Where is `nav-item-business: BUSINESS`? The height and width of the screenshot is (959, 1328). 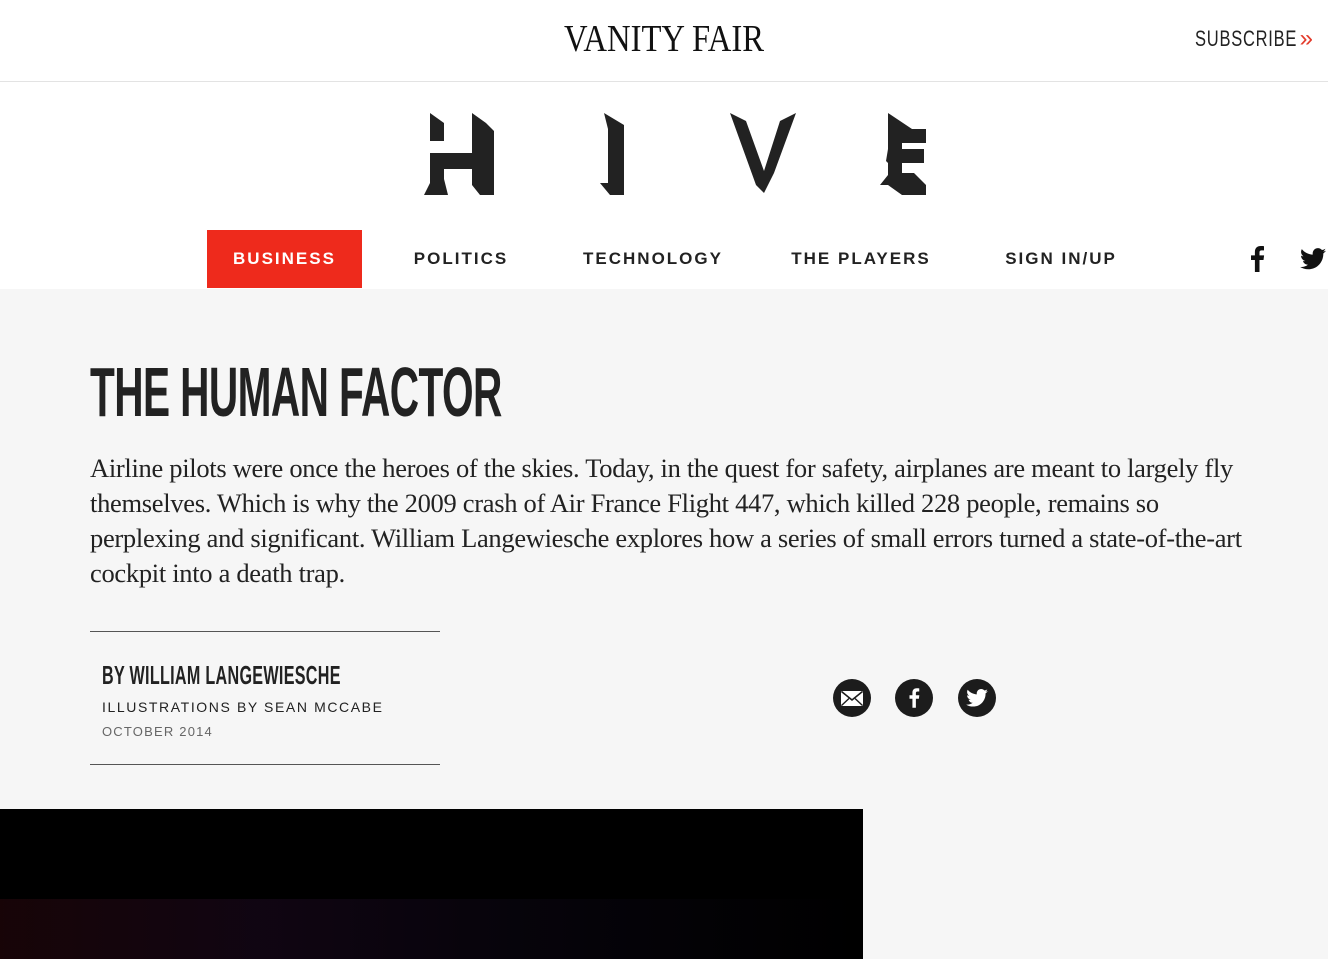 nav-item-business: BUSINESS is located at coordinates (284, 259).